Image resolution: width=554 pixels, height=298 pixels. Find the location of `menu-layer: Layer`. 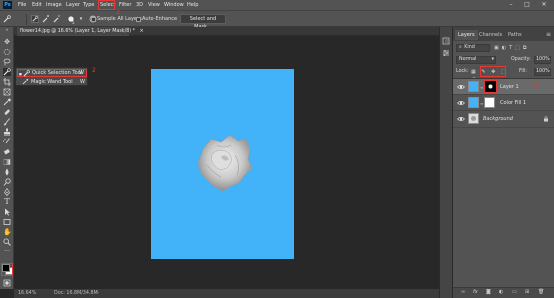

menu-layer: Layer is located at coordinates (73, 5).